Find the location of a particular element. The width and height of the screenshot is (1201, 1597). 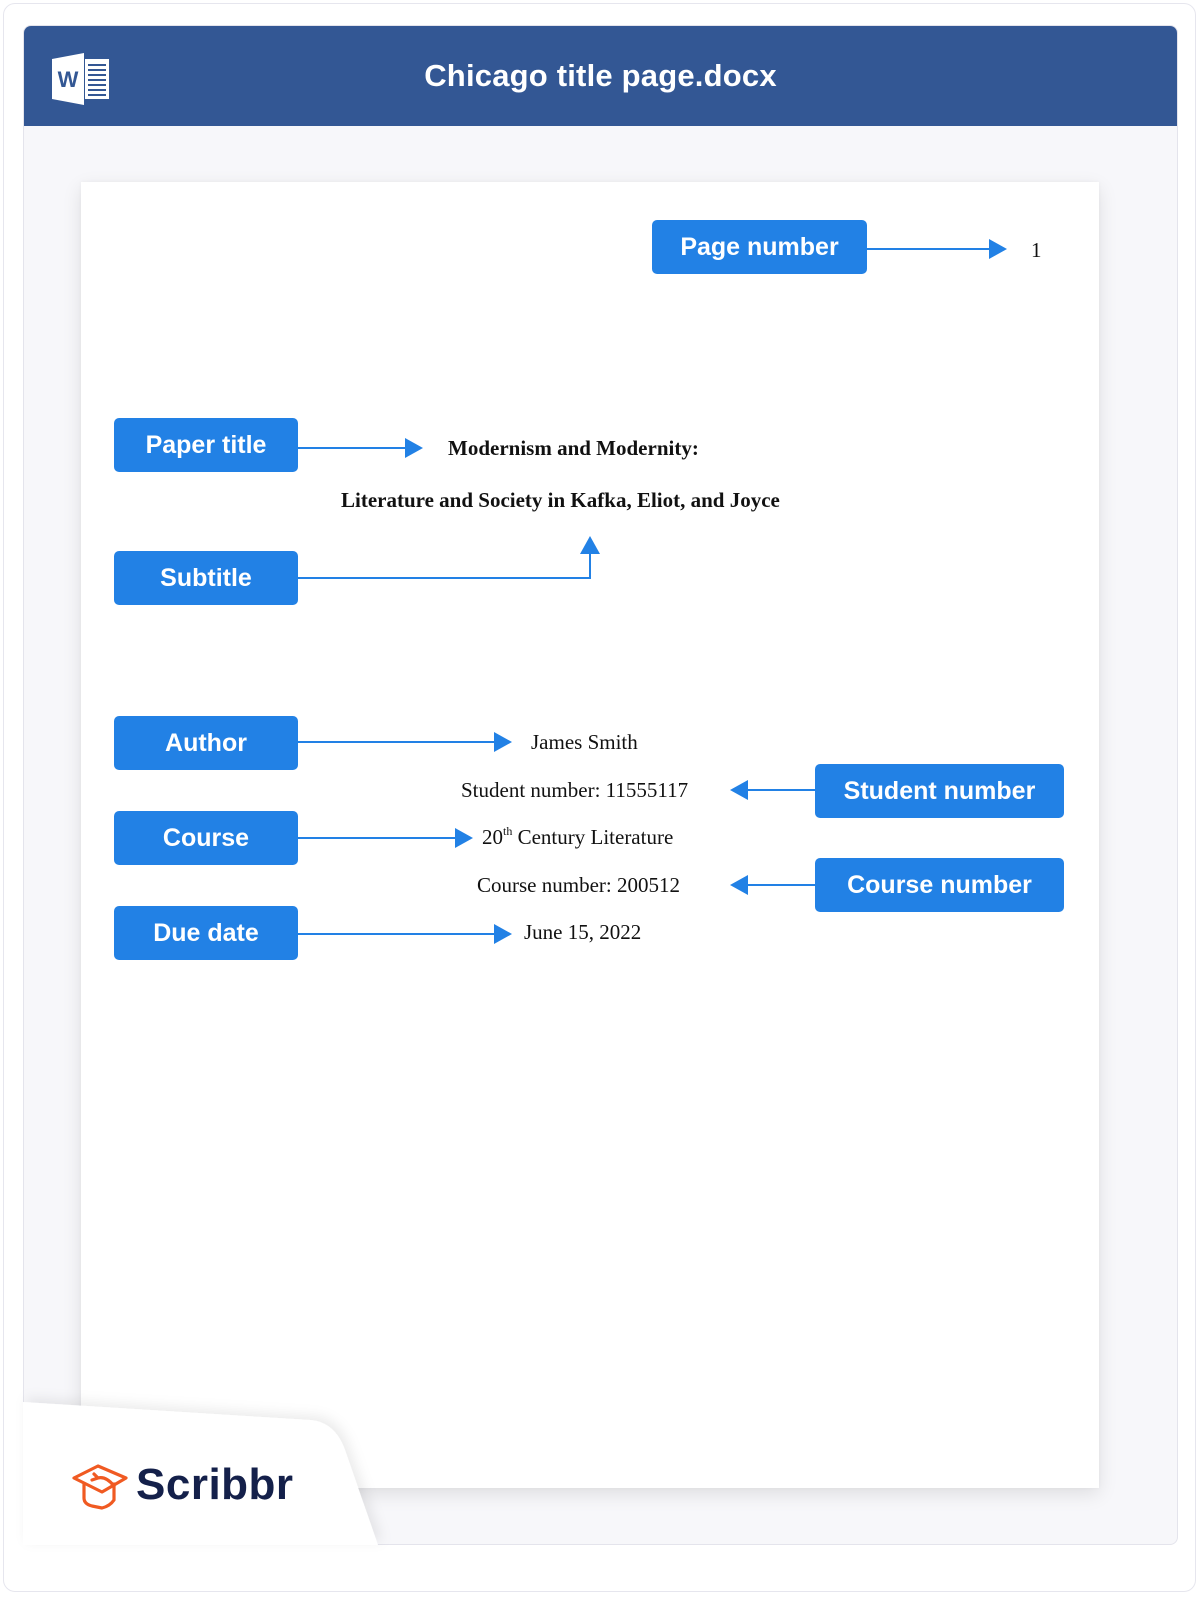

author-label: Author is located at coordinates (206, 743).